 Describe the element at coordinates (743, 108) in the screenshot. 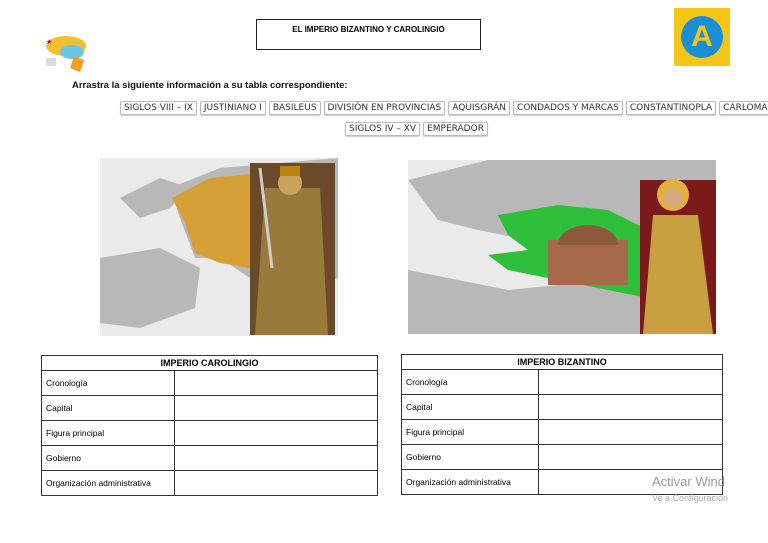

I see `drag-chip: CARLOMAGNO` at that location.